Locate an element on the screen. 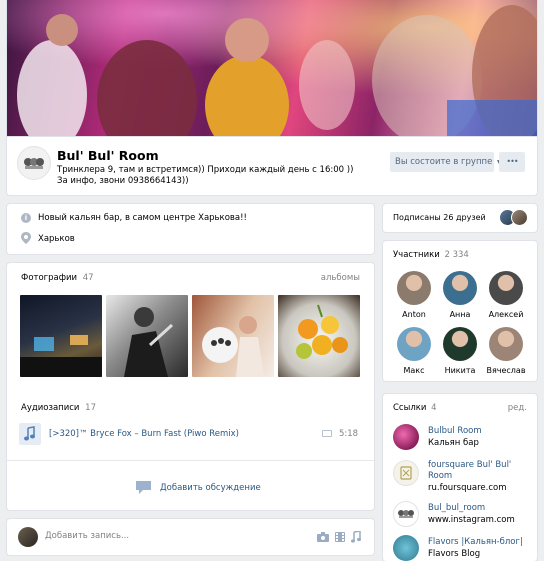 The image size is (544, 561). link-title: Flavors |Кальян-блог| is located at coordinates (475, 542).